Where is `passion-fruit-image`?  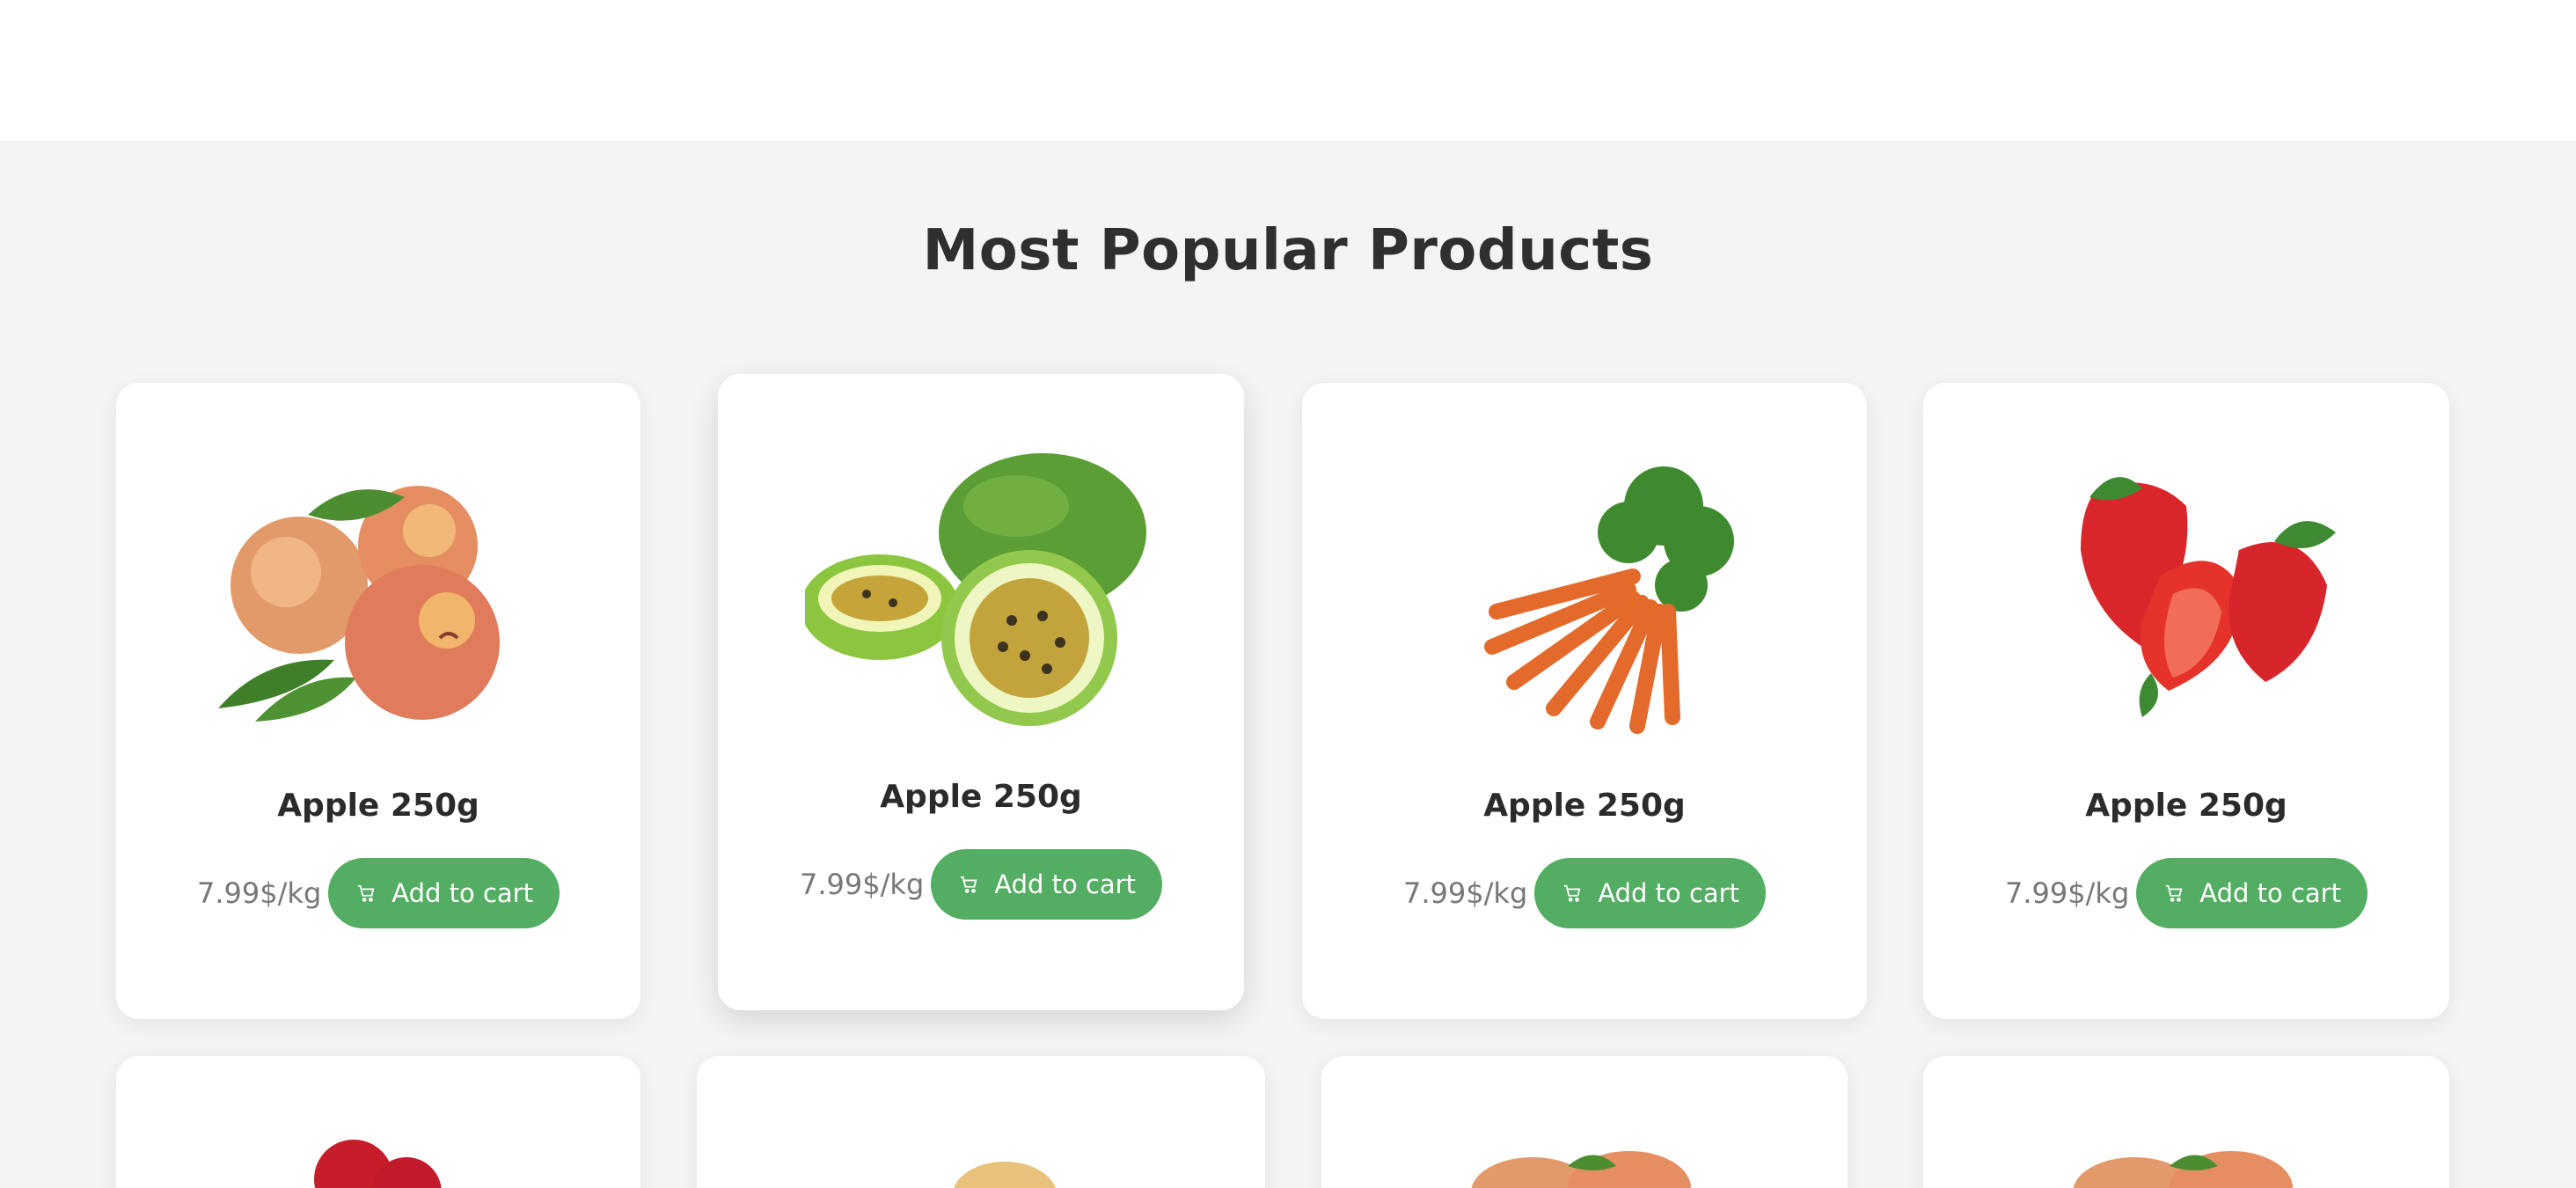
passion-fruit-image is located at coordinates (975, 590).